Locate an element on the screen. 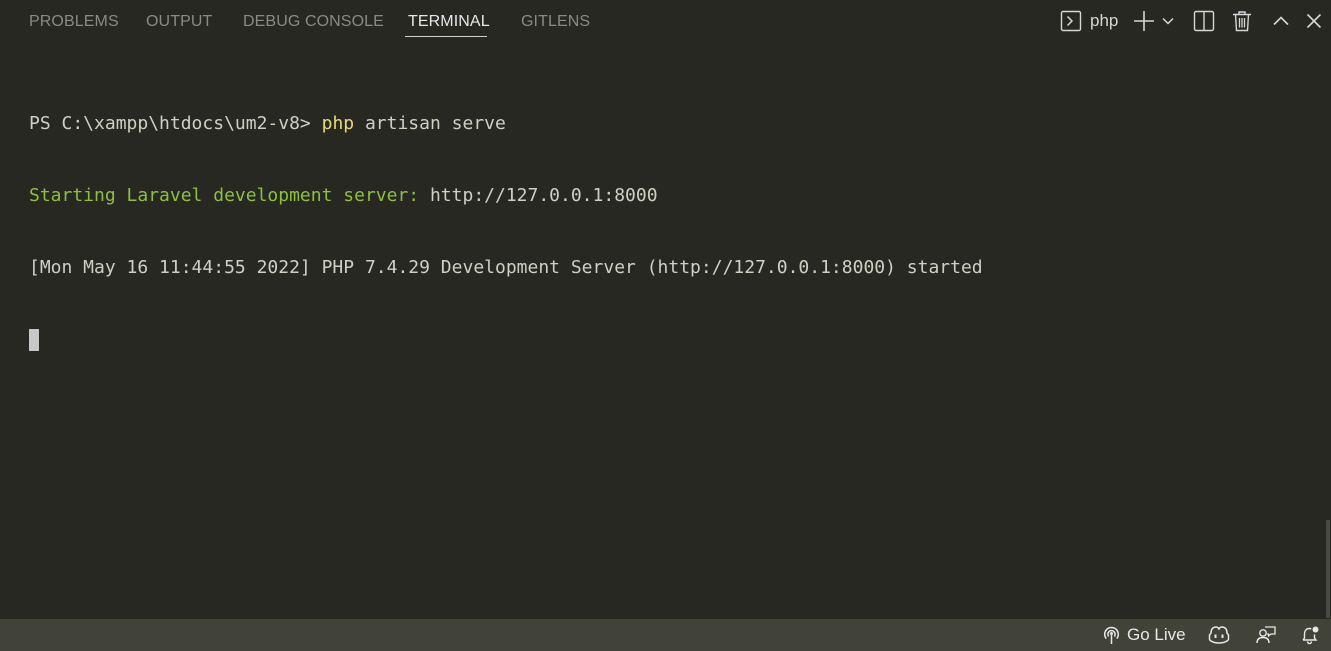 The image size is (1331, 651). feedback-icon is located at coordinates (1266, 635).